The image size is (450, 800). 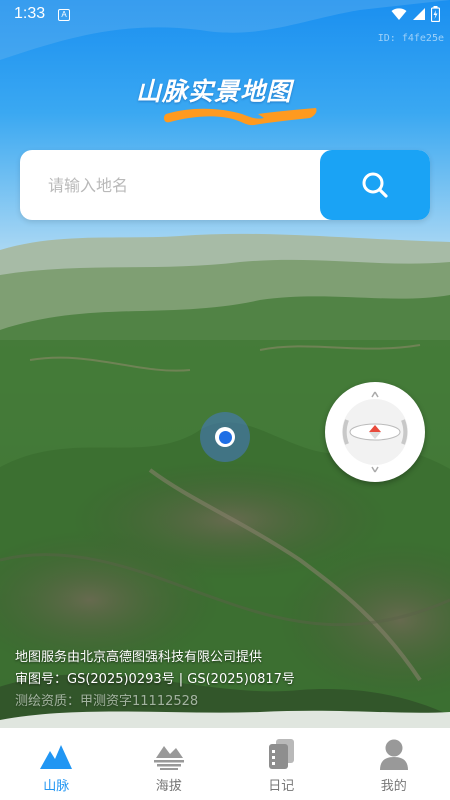 What do you see at coordinates (393, 786) in the screenshot?
I see `tab-label: 我的` at bounding box center [393, 786].